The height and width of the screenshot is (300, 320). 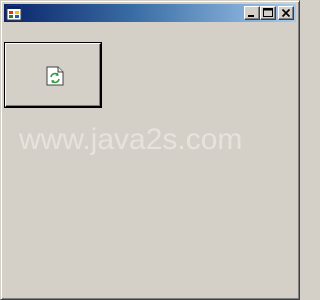 I want to click on title-bar, so click(x=150, y=13).